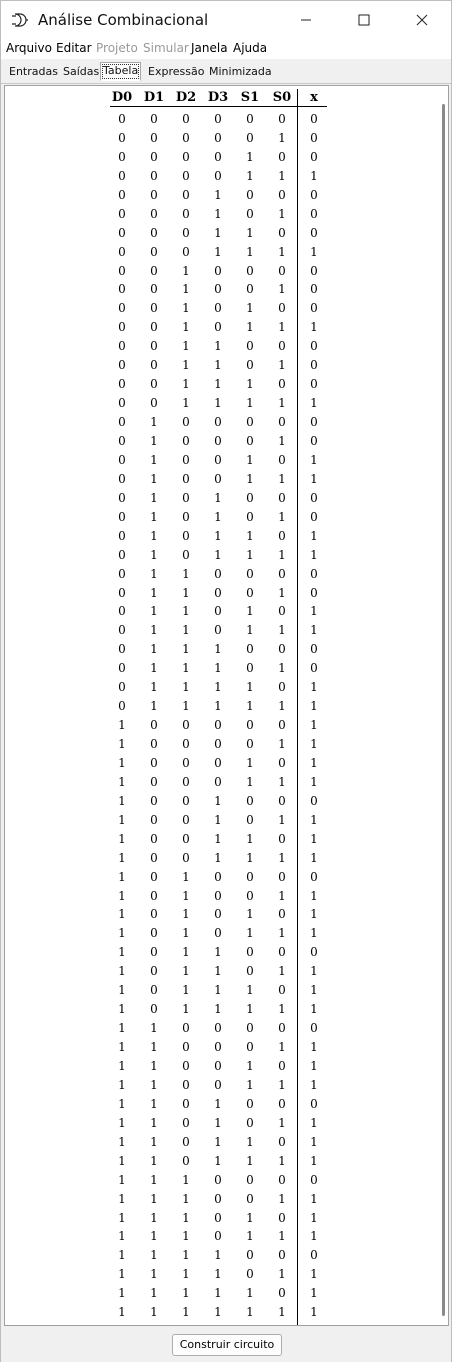 The width and height of the screenshot is (452, 1362). I want to click on tab-saidas: Saídas, so click(81, 71).